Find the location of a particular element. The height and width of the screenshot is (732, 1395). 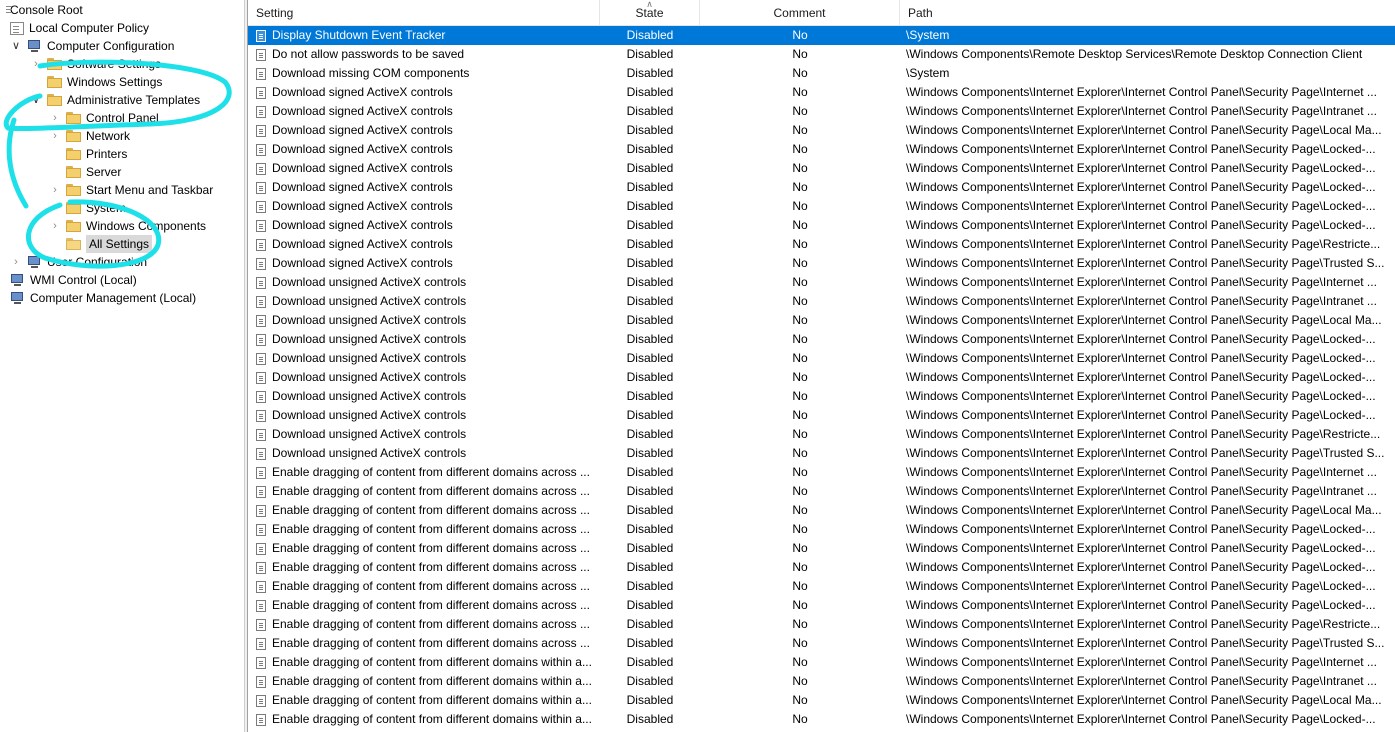

tree-item-user-configuration: › User Configuration is located at coordinates (79, 262).